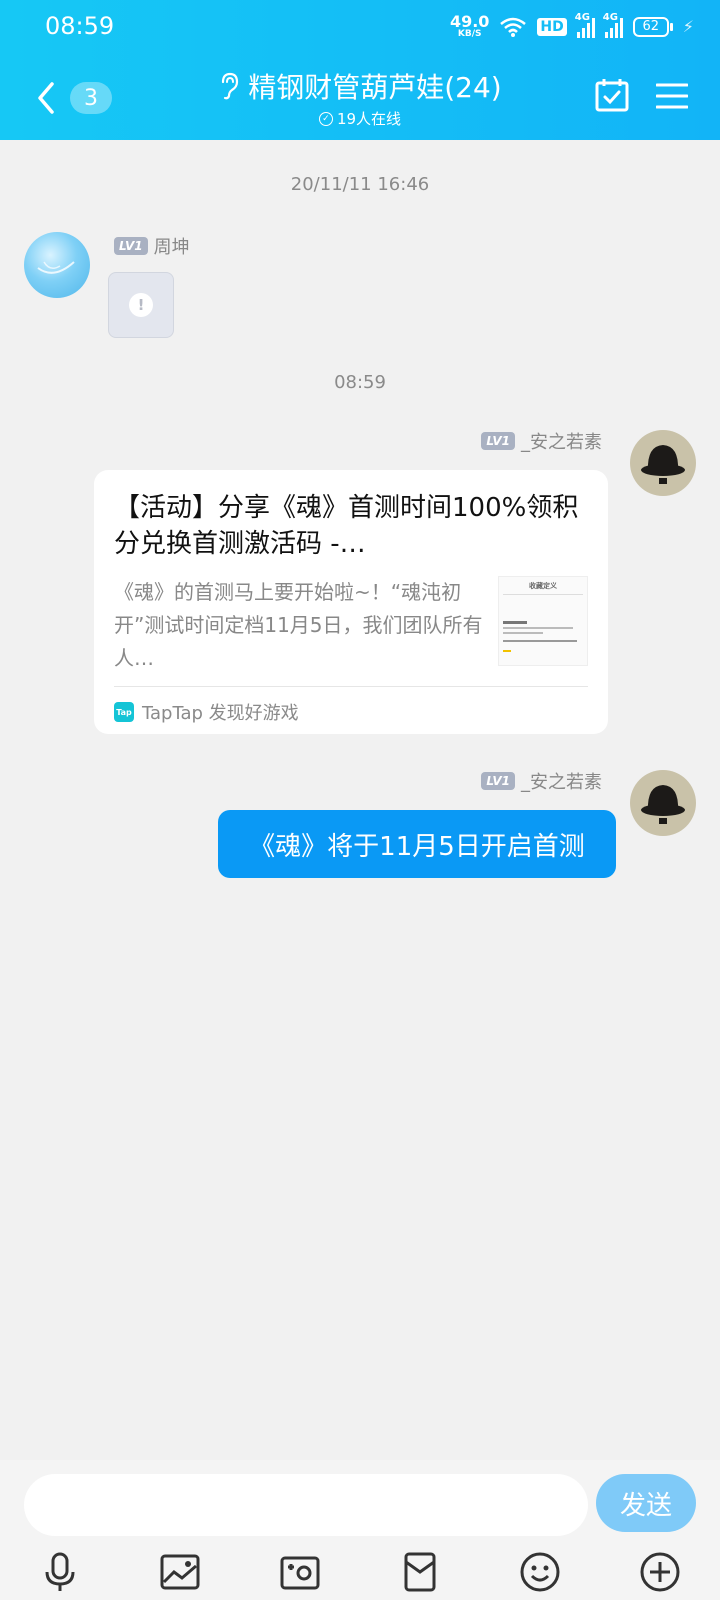  I want to click on wifi-icon, so click(513, 27).